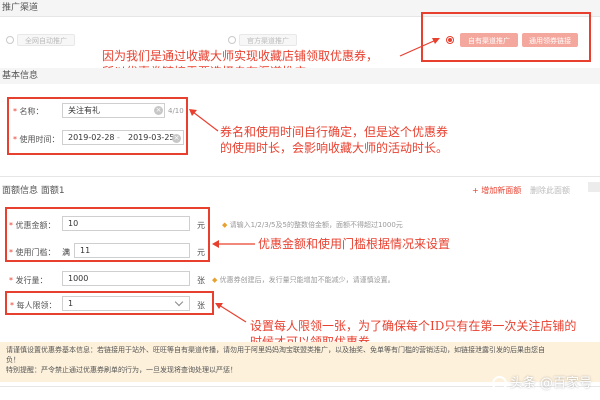 The height and width of the screenshot is (400, 600). Describe the element at coordinates (46, 40) in the screenshot. I see `option-all-network: 全网自动推广` at that location.